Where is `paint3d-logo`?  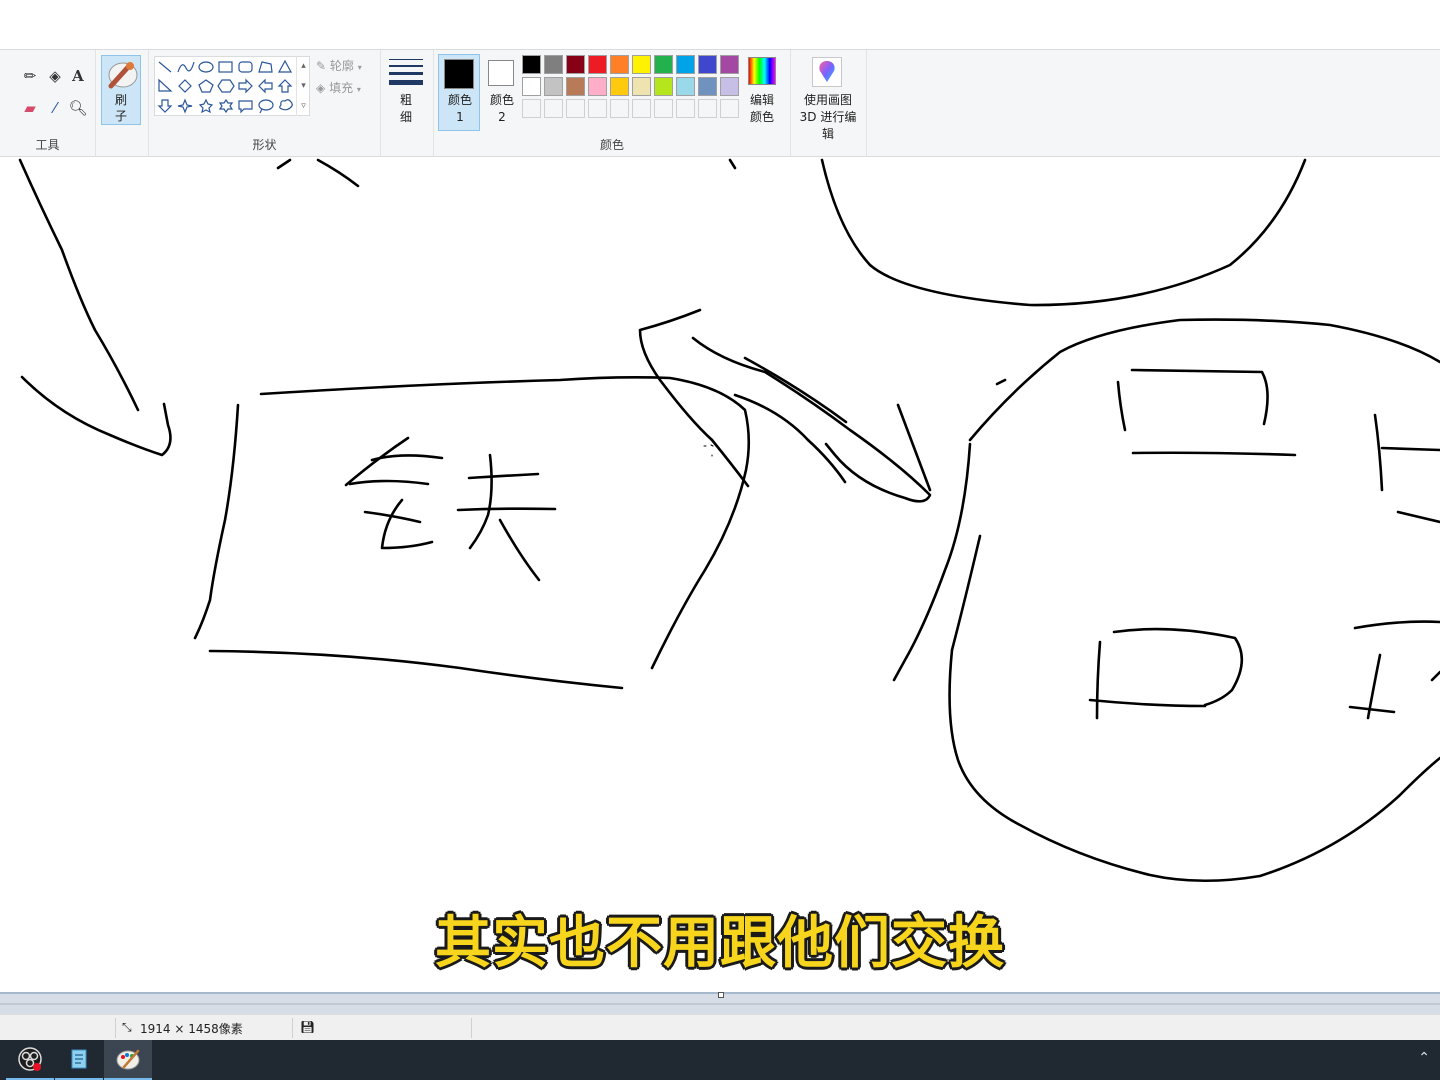
paint3d-logo is located at coordinates (827, 71).